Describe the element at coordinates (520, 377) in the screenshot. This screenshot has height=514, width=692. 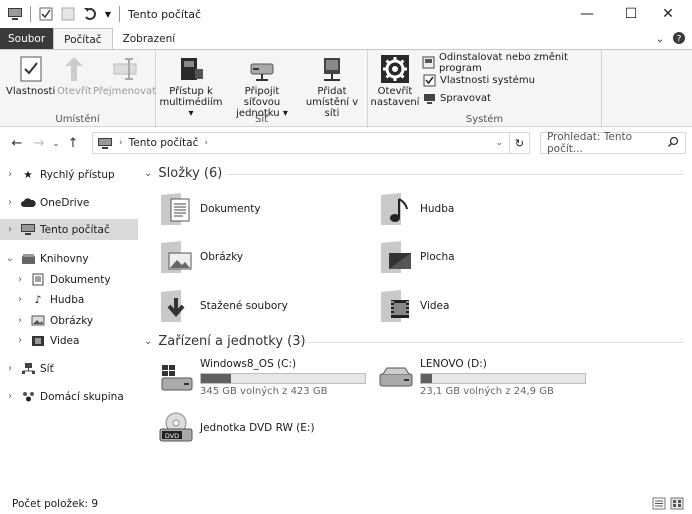
I see `drive-d-info: LENOVO (D:) 23,1 GB volných z 24,9 GB` at that location.